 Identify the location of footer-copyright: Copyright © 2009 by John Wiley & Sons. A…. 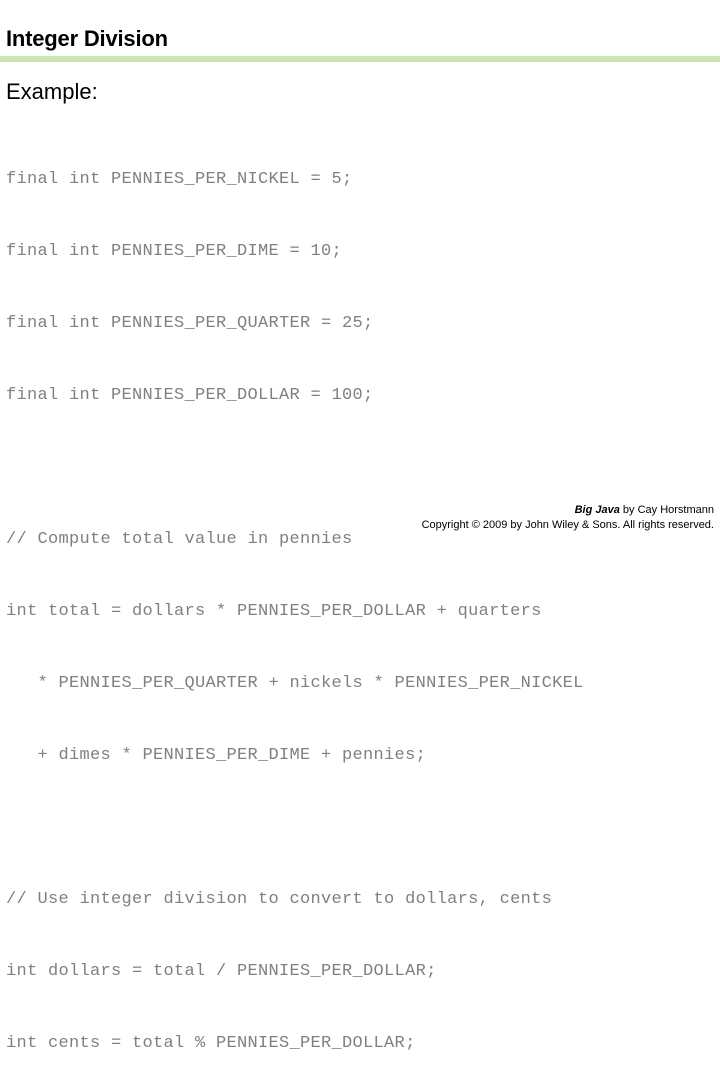
(567, 525).